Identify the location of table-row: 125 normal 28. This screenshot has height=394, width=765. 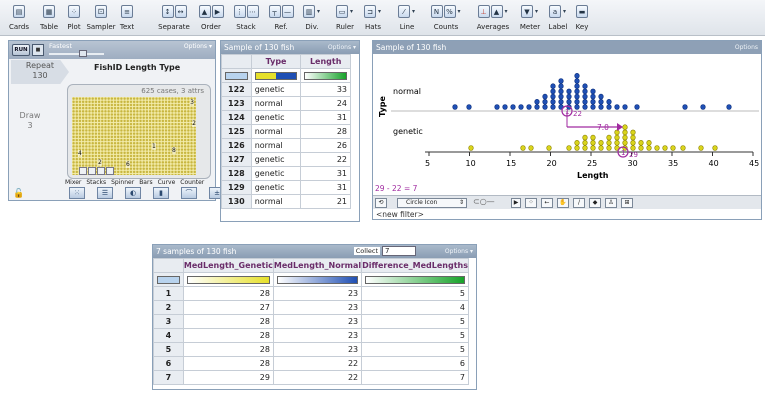
(286, 131).